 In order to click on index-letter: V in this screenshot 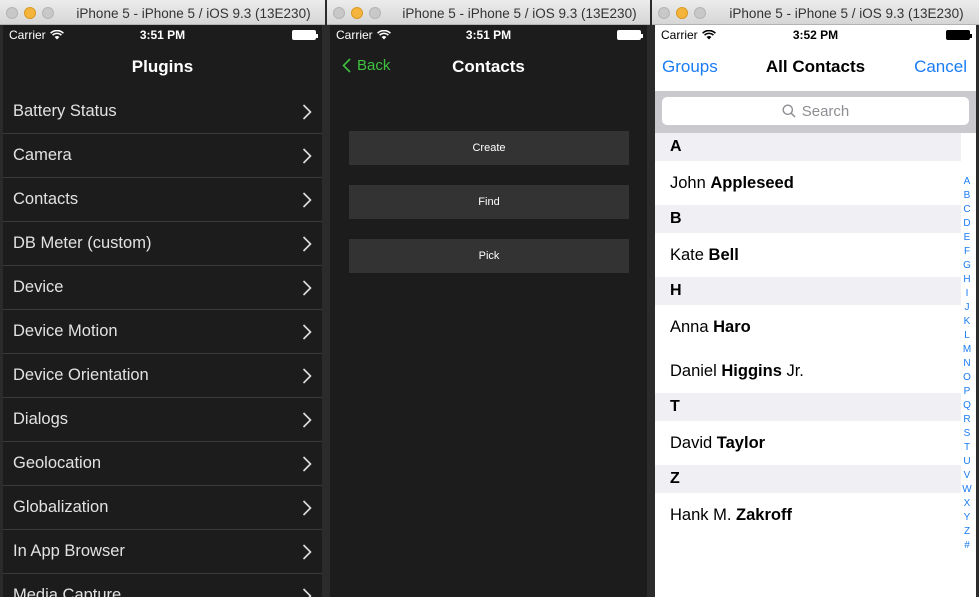, I will do `click(967, 476)`.